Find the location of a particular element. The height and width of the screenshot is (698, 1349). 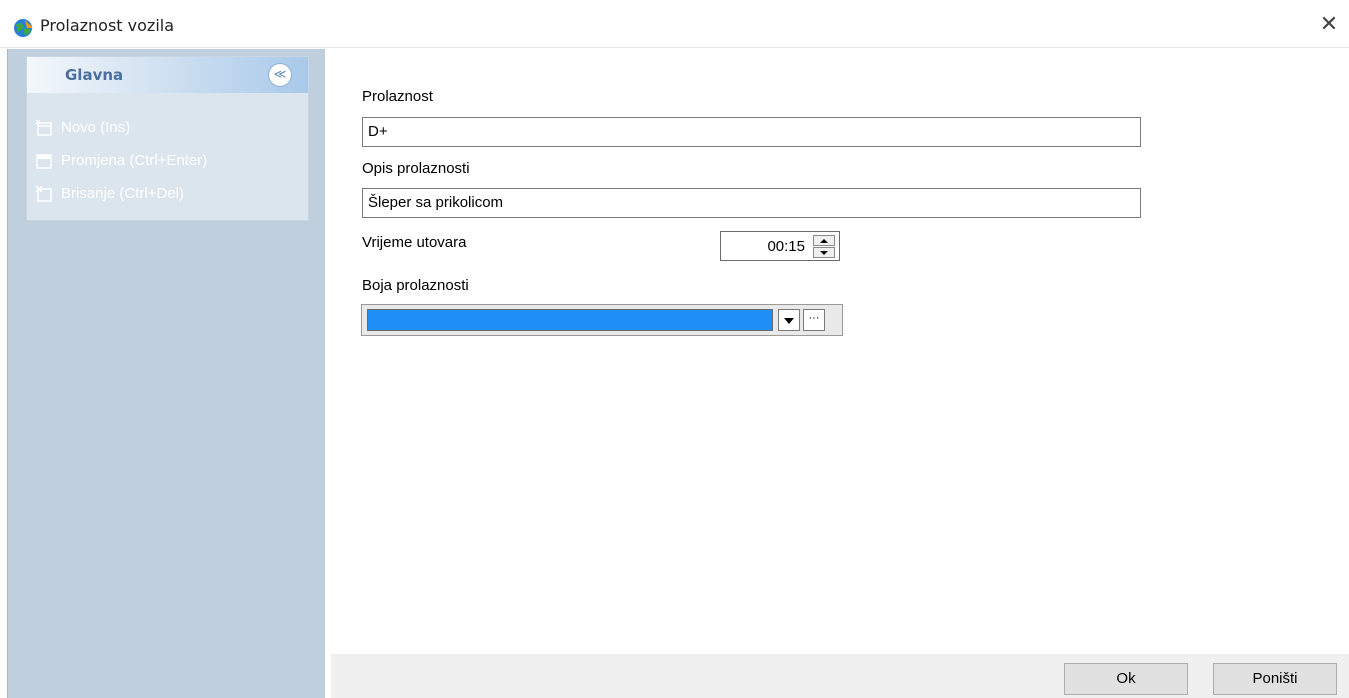

task-item-label: Novo (Ins) is located at coordinates (96, 127).